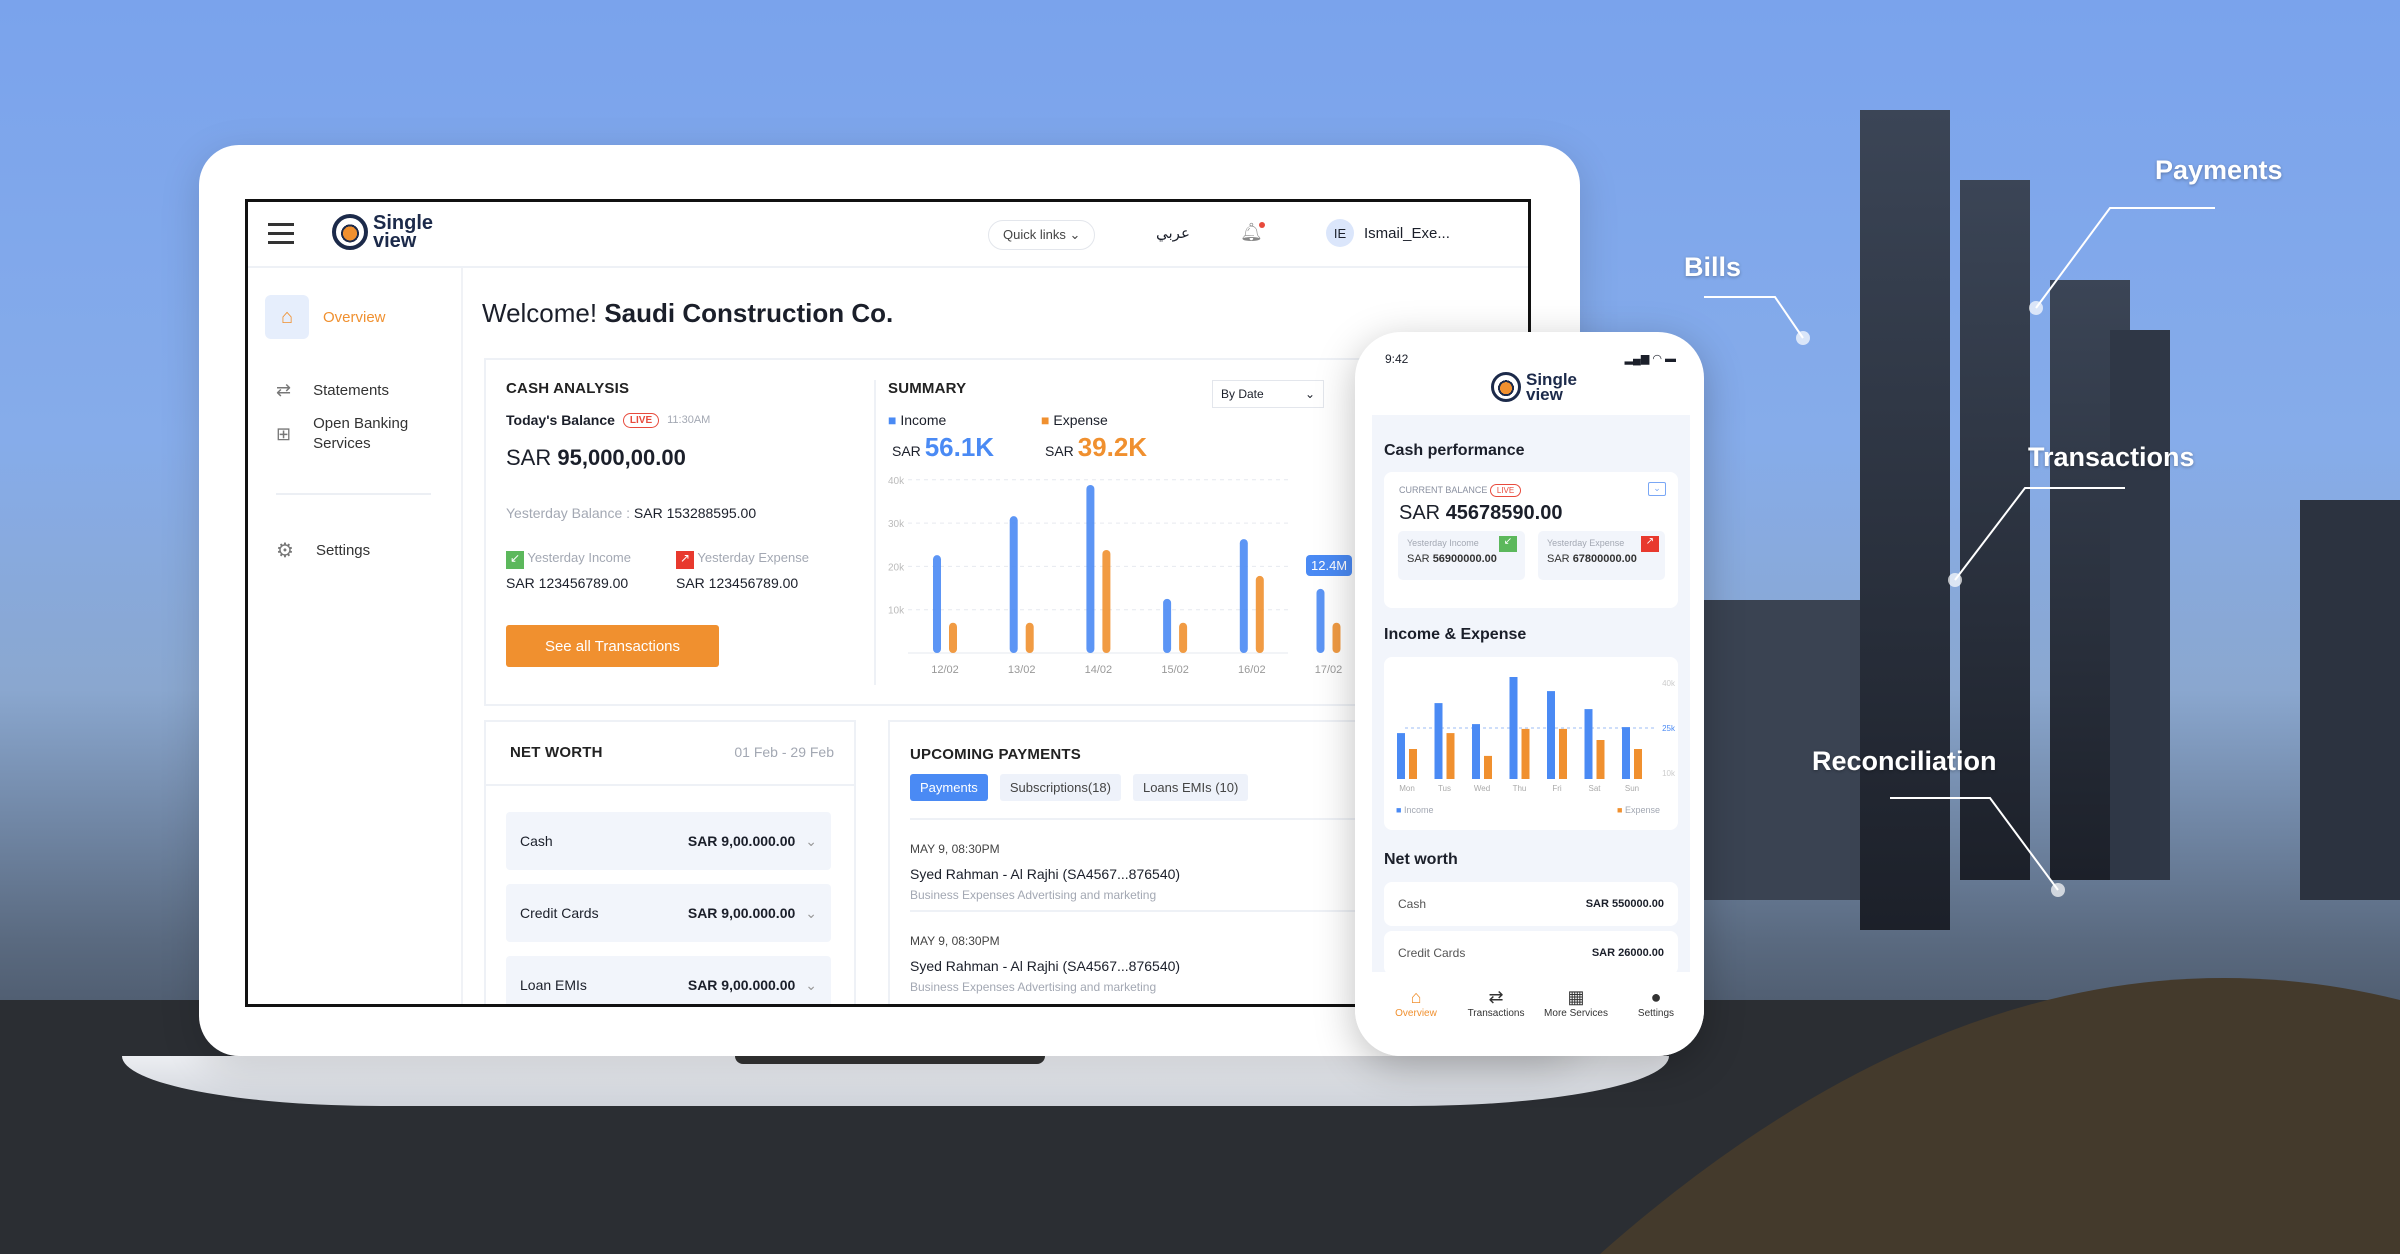 Image resolution: width=2400 pixels, height=1254 pixels. Describe the element at coordinates (559, 913) in the screenshot. I see `row-label: Credit Cards` at that location.